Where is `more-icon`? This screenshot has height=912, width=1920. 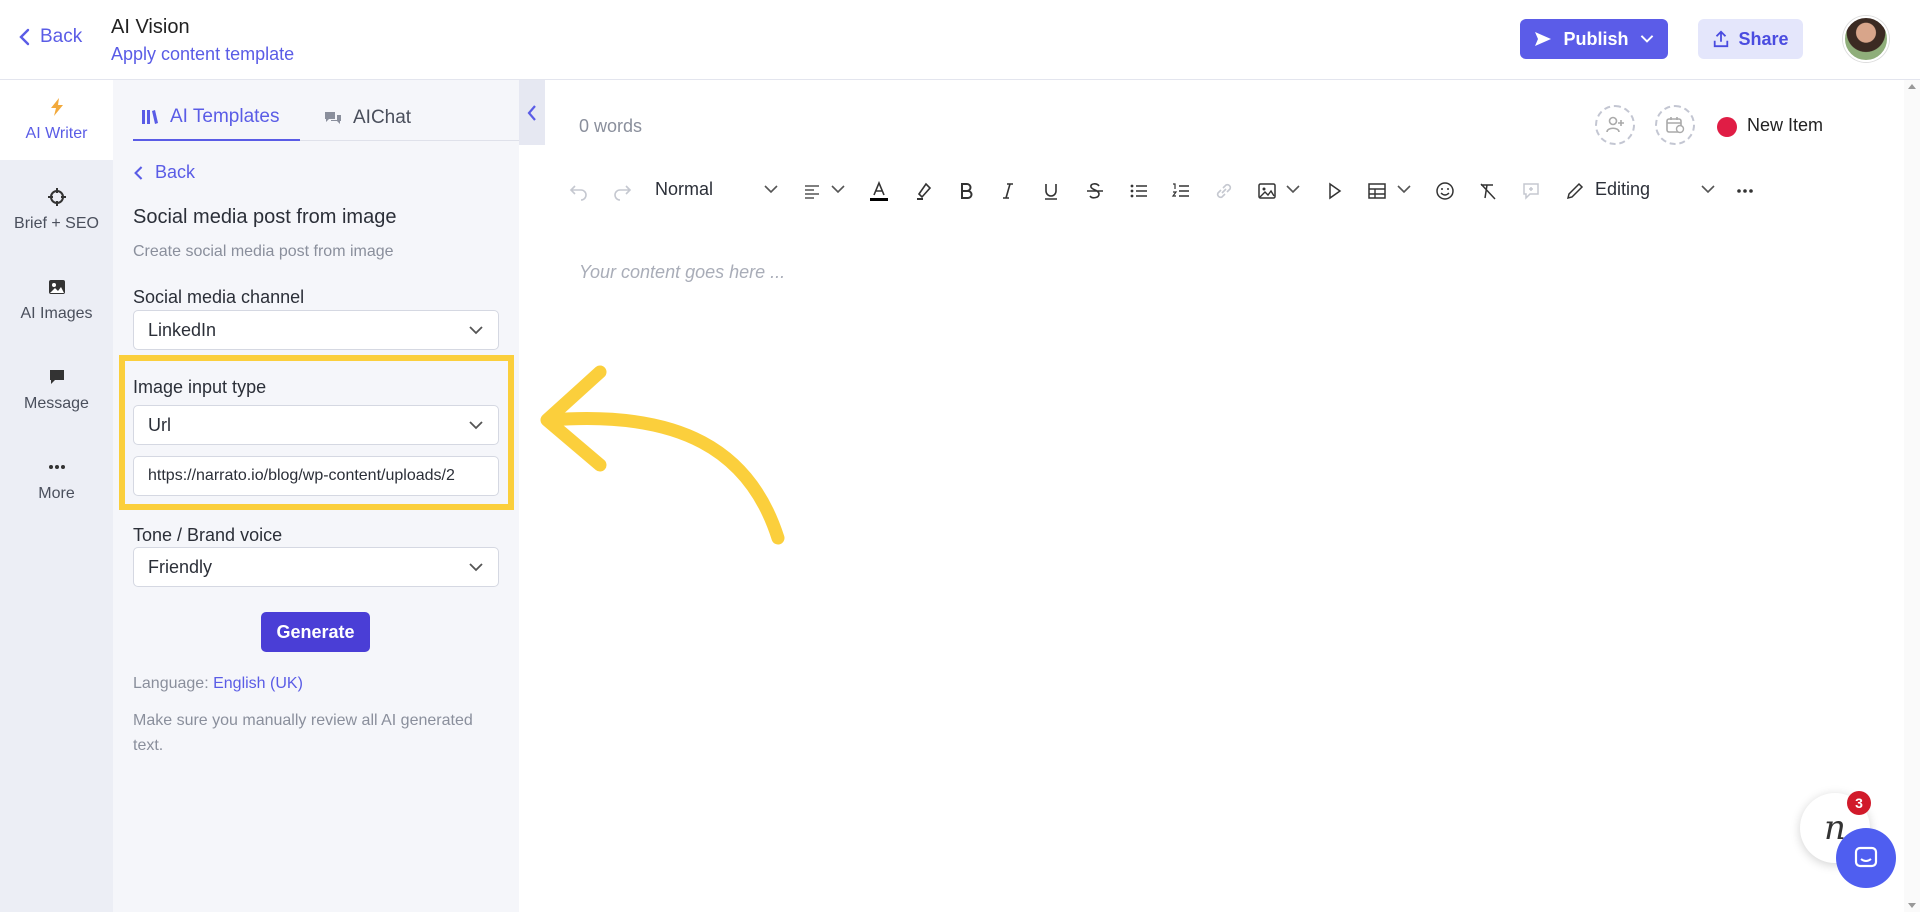
more-icon is located at coordinates (56, 467).